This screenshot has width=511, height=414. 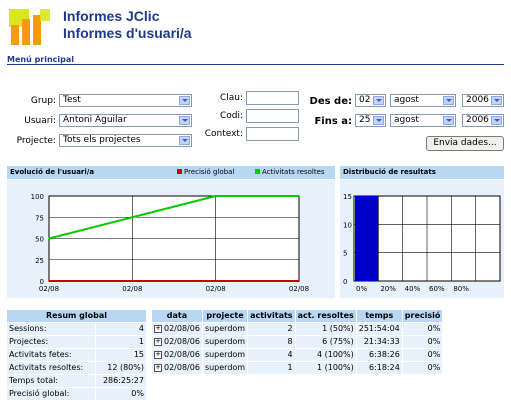 I want to click on from-month-value: agost, so click(x=406, y=100).